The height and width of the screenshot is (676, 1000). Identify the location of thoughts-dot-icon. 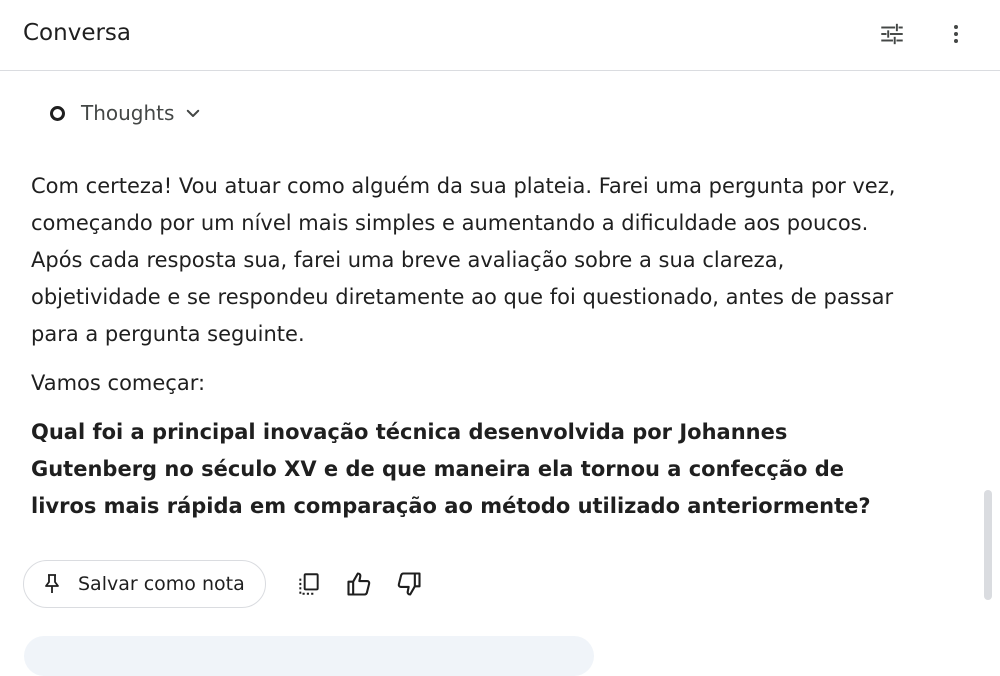
(57, 113).